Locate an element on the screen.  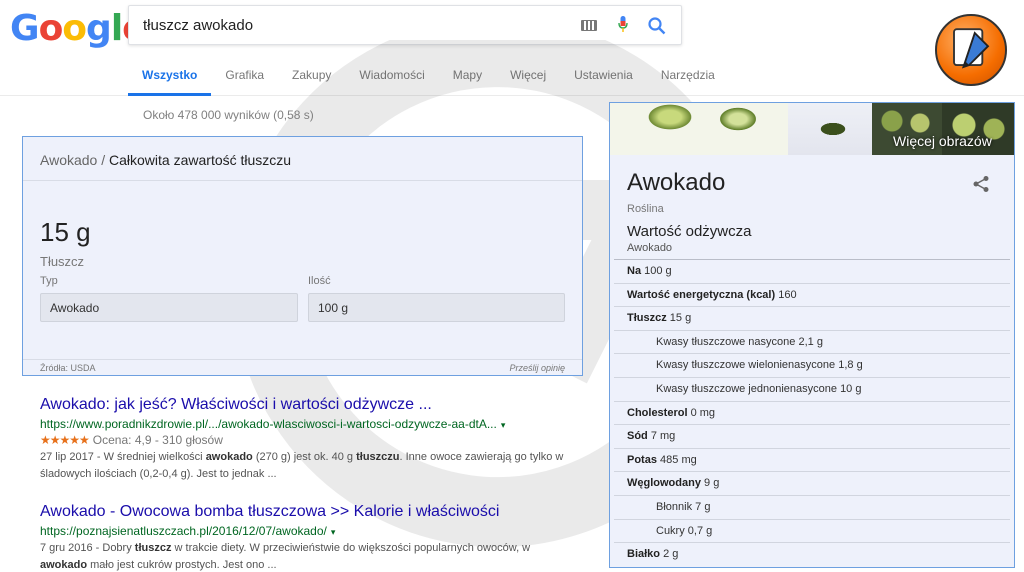
nutrition-row: Kwasy tłuszczowe nasycone 2,1 g is located at coordinates (812, 341).